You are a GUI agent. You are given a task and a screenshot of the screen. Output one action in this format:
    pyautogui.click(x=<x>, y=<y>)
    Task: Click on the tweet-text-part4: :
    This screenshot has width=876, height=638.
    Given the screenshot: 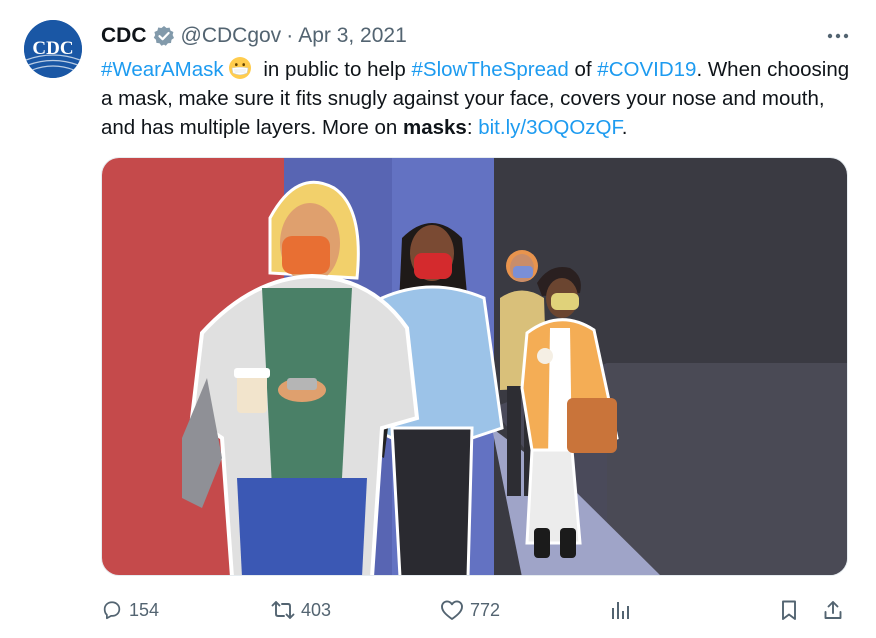 What is the action you would take?
    pyautogui.click(x=472, y=127)
    